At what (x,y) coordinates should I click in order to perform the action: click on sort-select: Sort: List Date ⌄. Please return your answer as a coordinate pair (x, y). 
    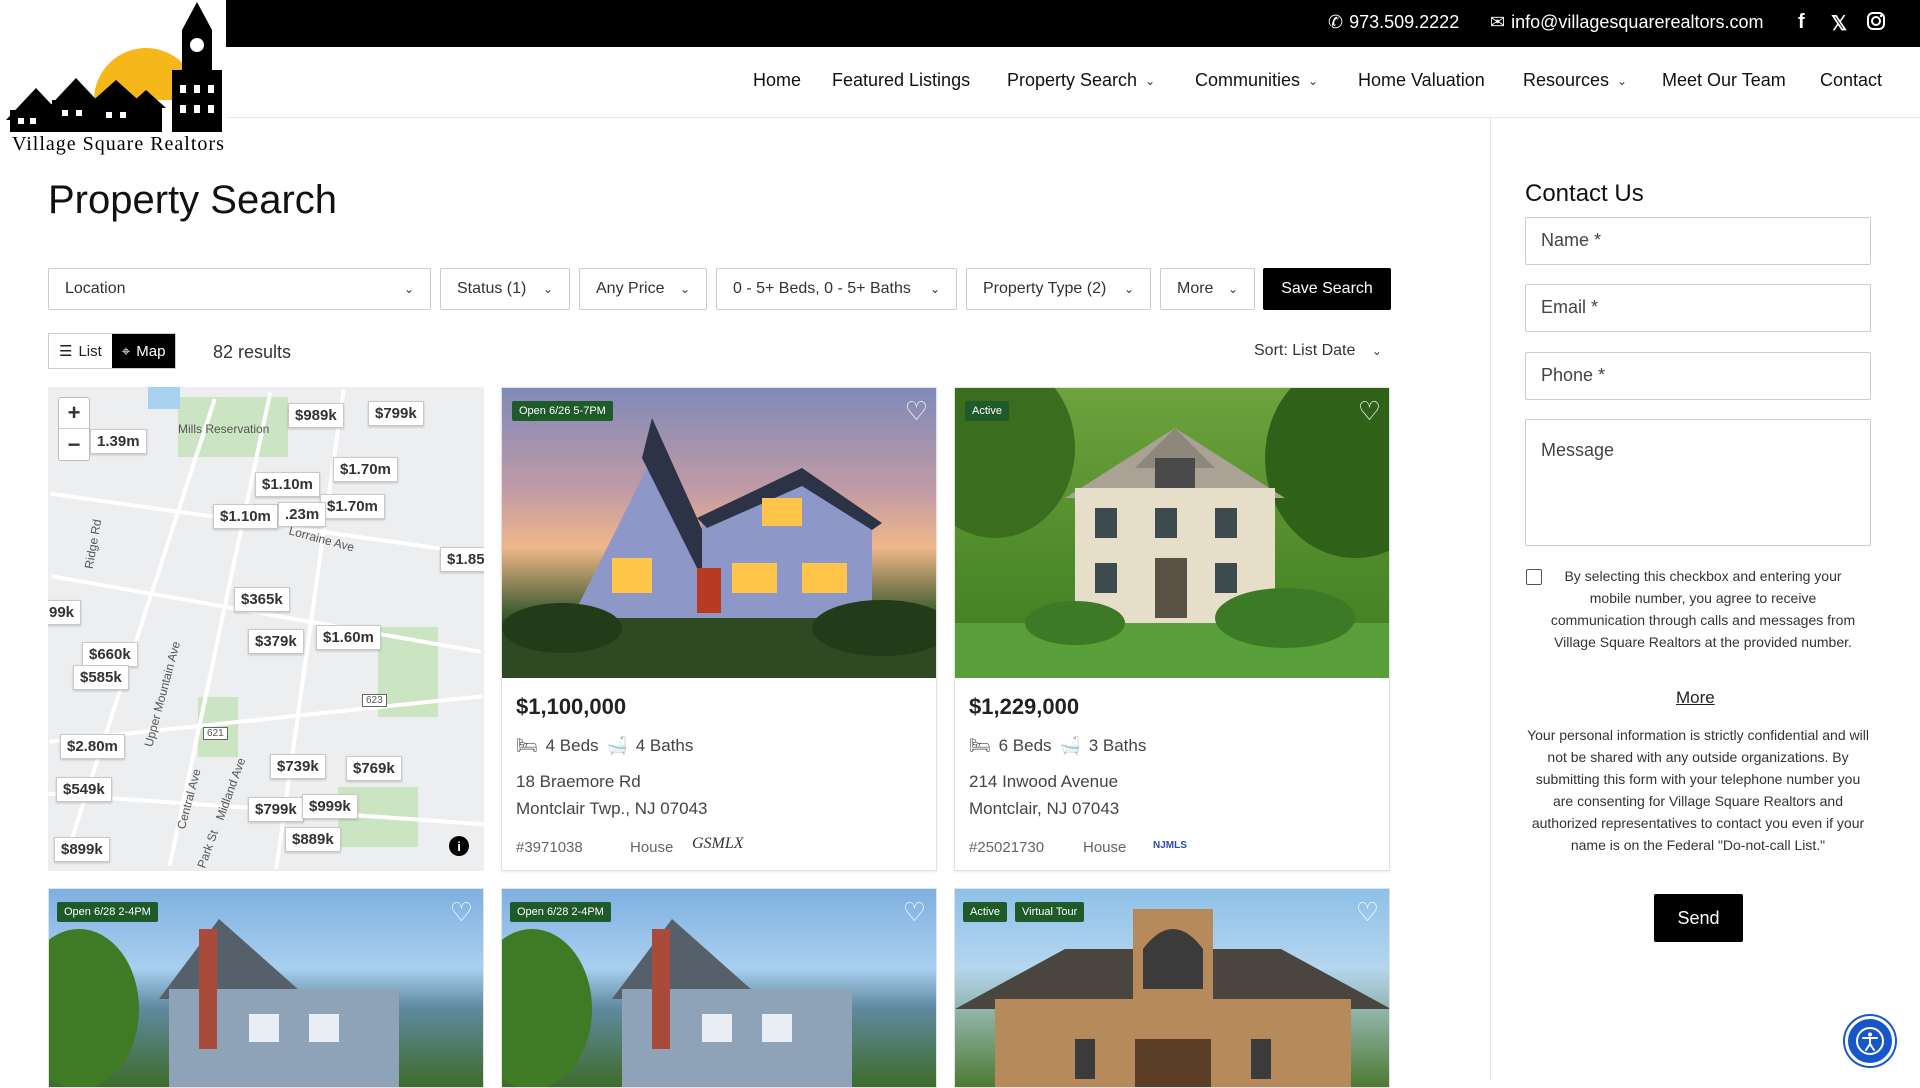
    Looking at the image, I should click on (1318, 351).